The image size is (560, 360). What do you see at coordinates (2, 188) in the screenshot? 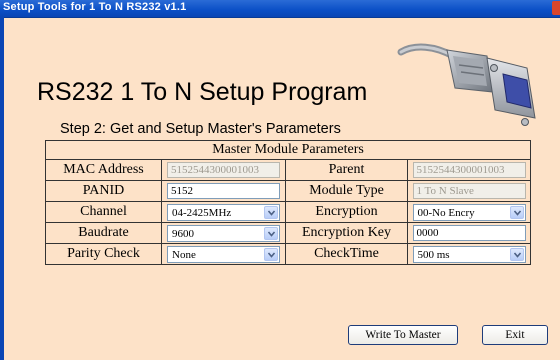
I see `window-frame` at bounding box center [2, 188].